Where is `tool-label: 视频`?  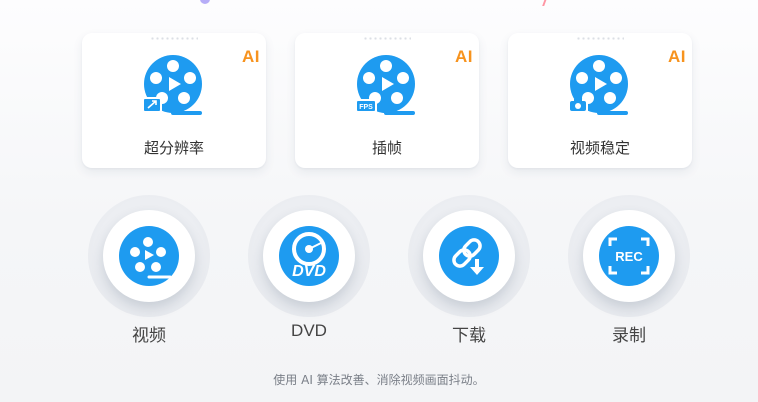
tool-label: 视频 is located at coordinates (149, 336).